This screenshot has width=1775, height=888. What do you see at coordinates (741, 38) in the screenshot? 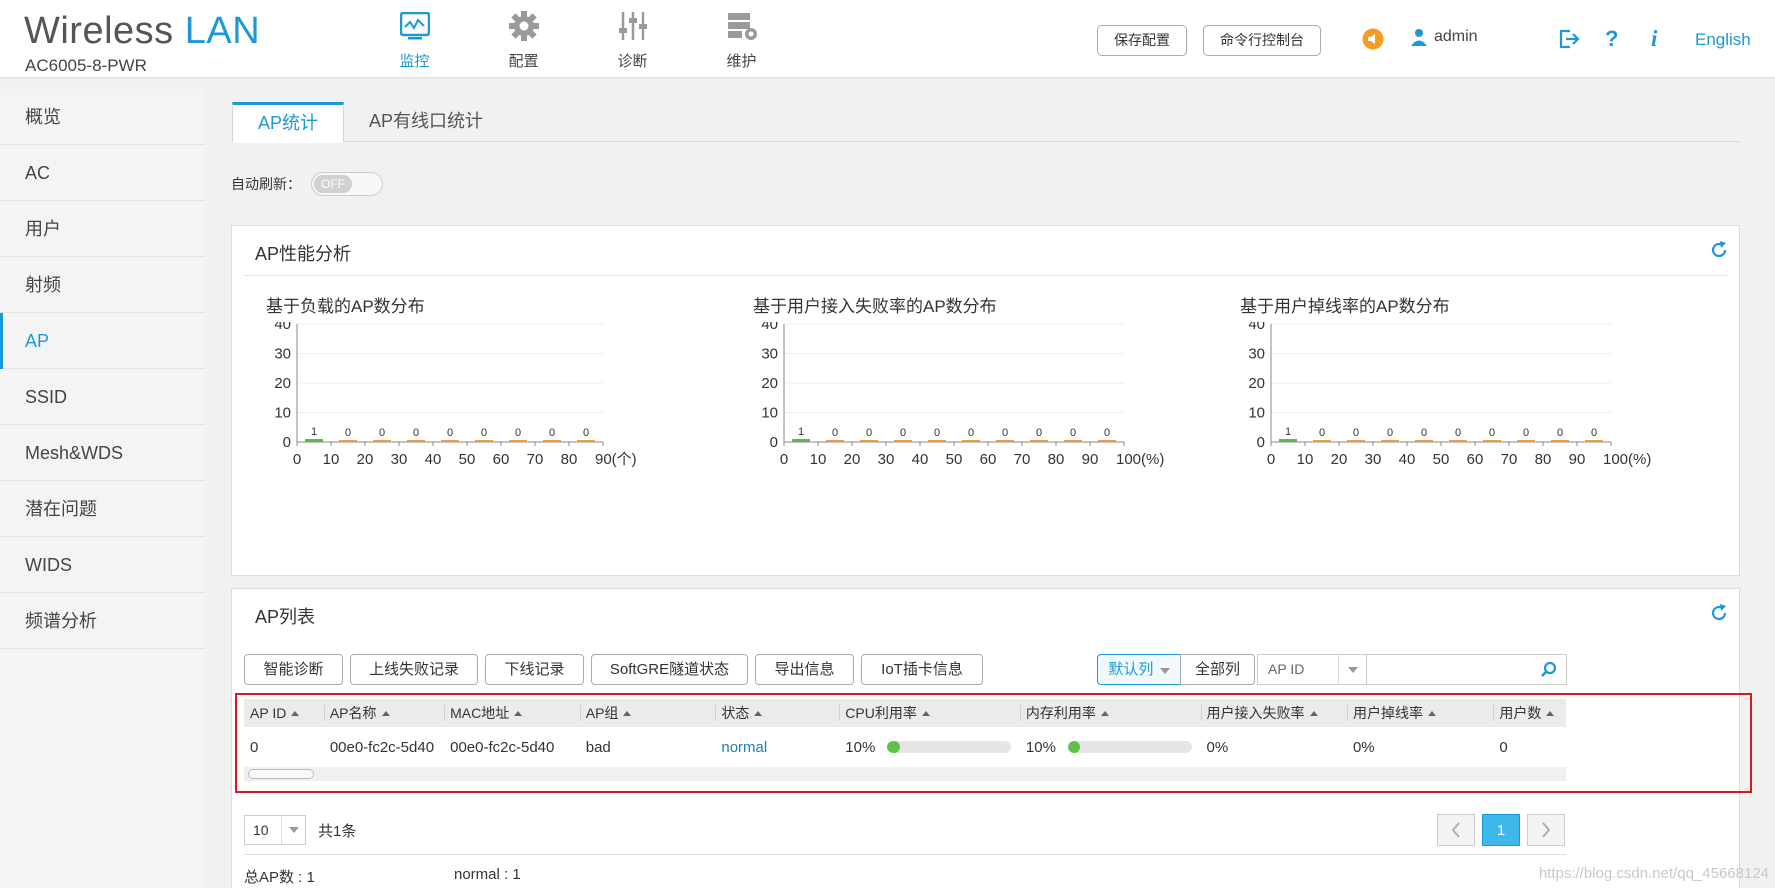
I see `nav-maintain: 维护` at bounding box center [741, 38].